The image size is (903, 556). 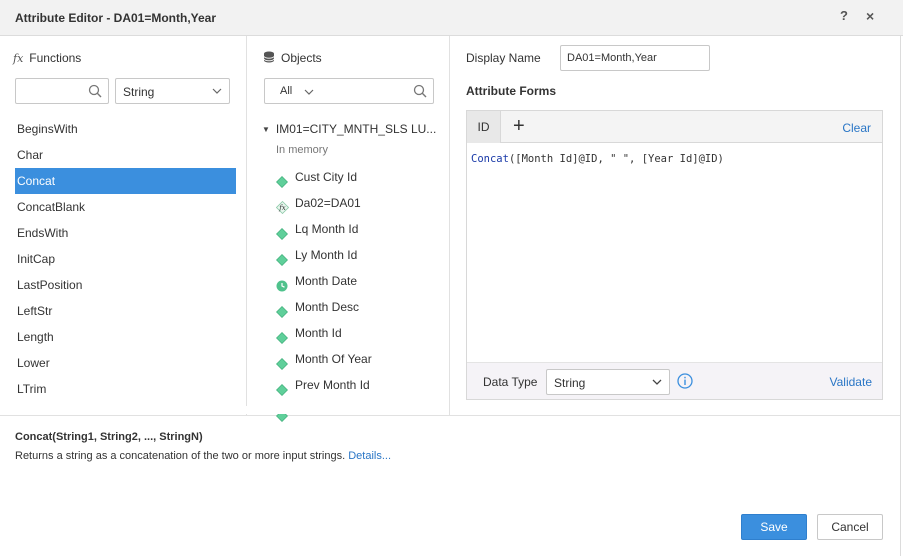 I want to click on database-icon, so click(x=269, y=57).